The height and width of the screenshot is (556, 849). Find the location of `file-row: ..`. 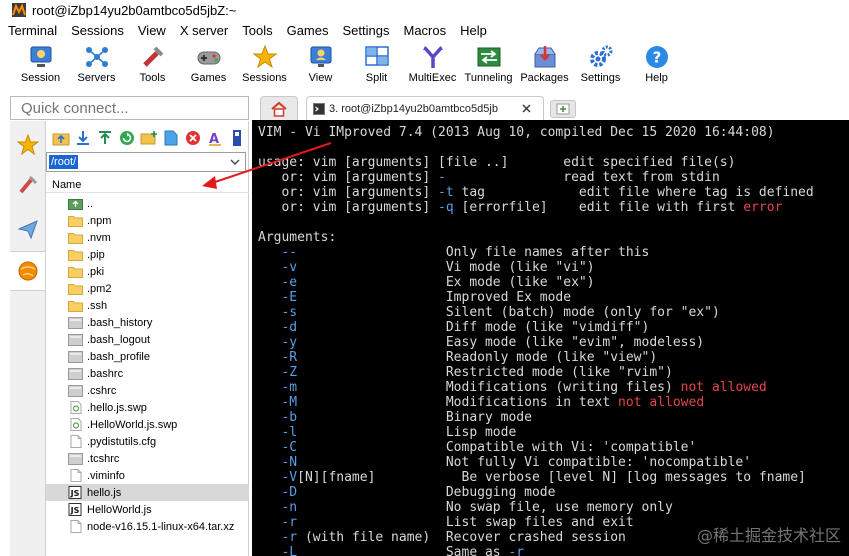

file-row: .. is located at coordinates (147, 203).